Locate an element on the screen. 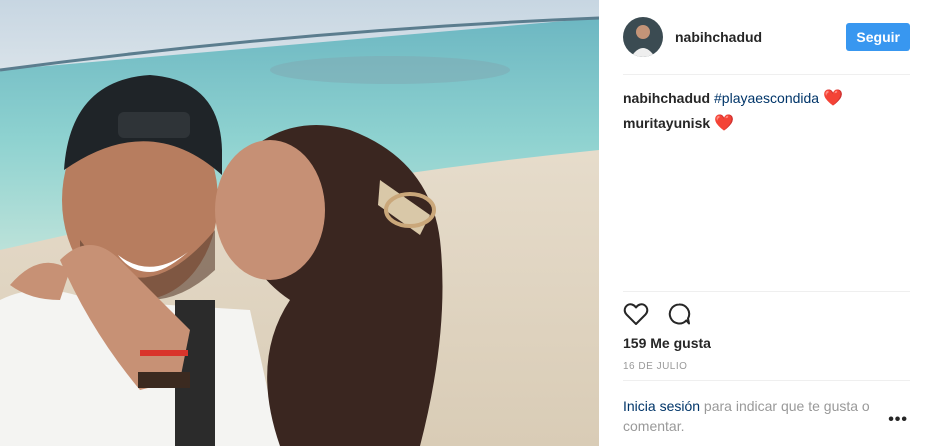 The image size is (930, 446). comment-item: muritayunisk ❤️ is located at coordinates (766, 123).